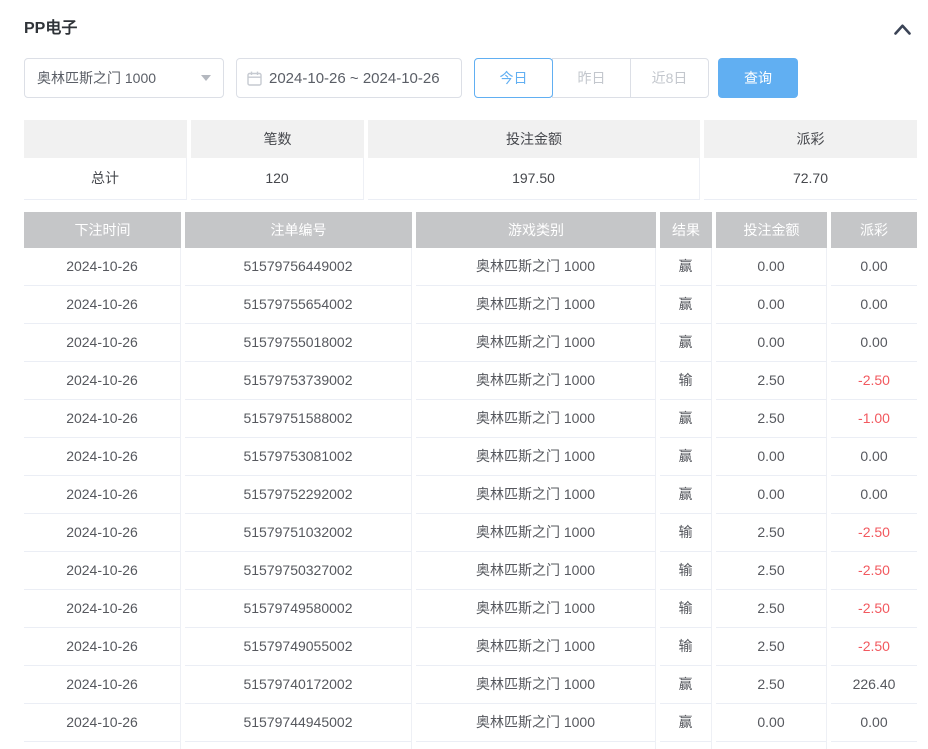 Image resolution: width=928 pixels, height=749 pixels. I want to click on summary-header-empty, so click(105, 139).